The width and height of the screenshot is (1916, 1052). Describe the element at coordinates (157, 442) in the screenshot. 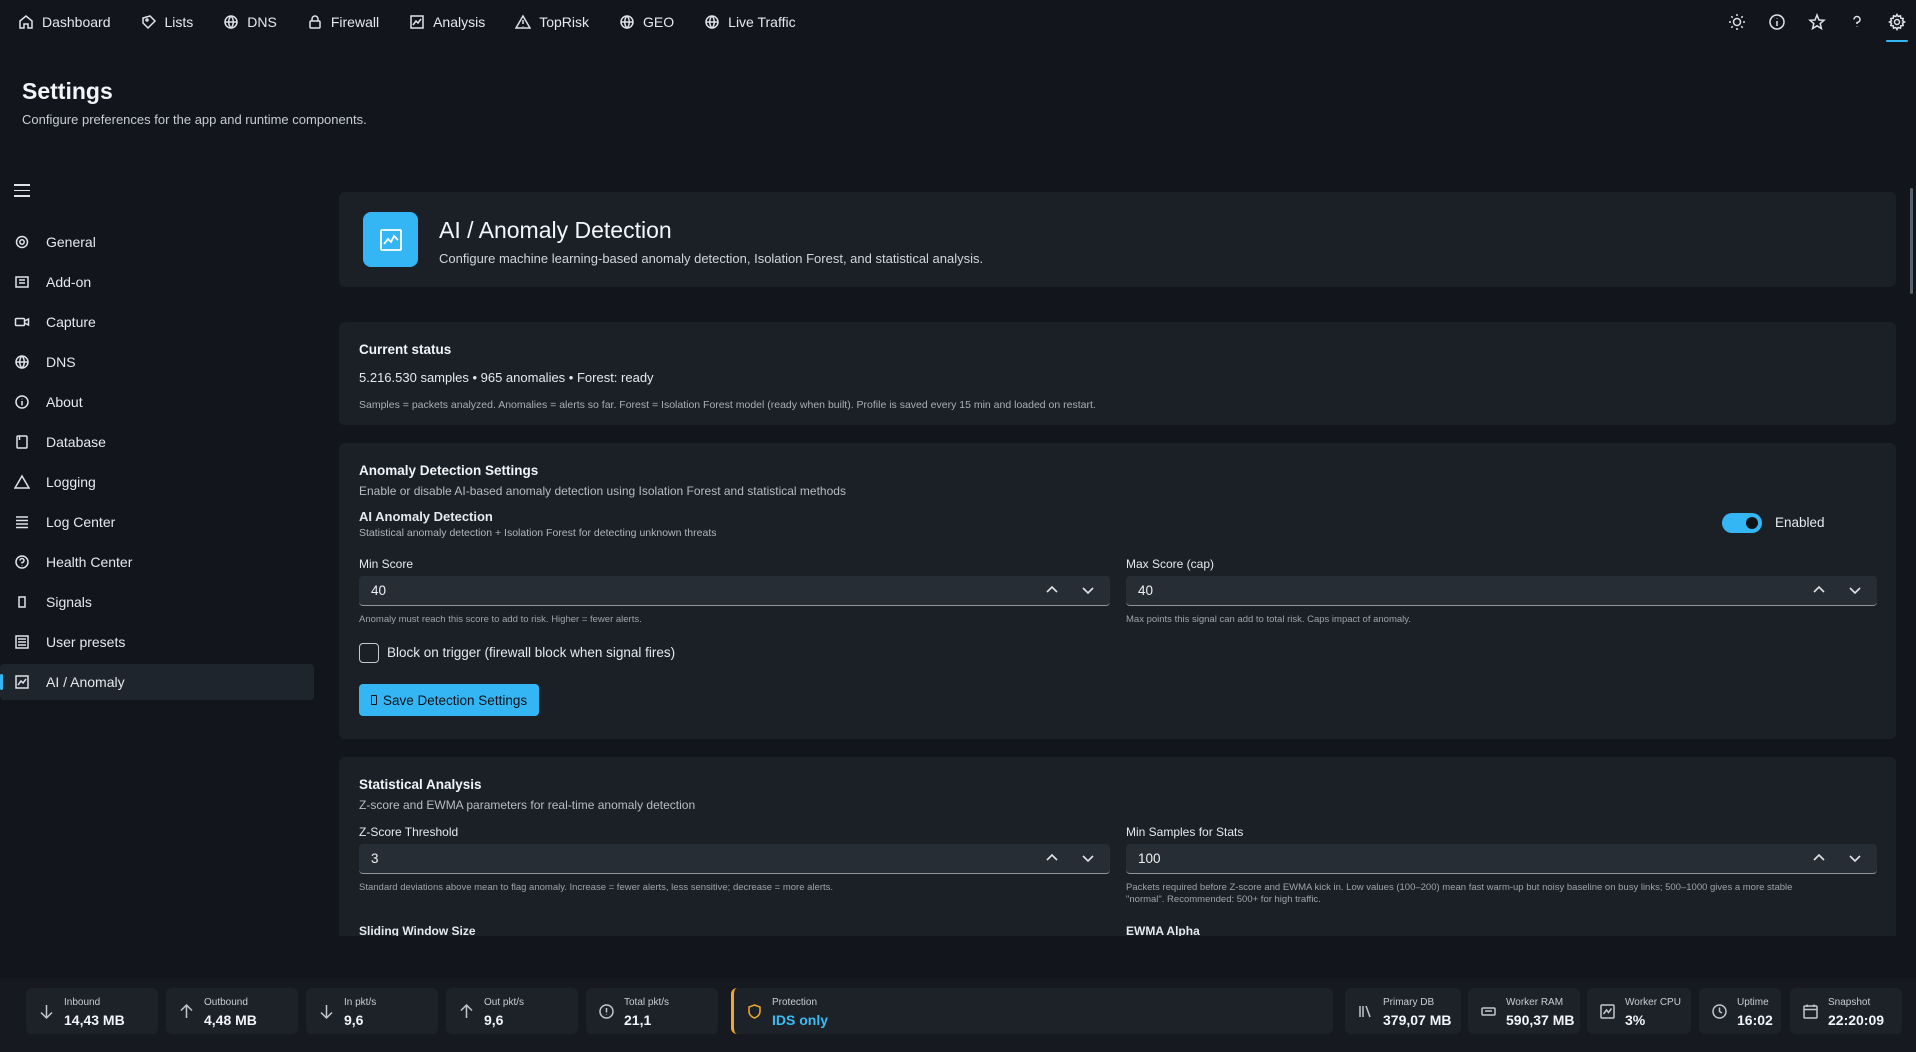

I see `sidebar-item-database: Database` at that location.